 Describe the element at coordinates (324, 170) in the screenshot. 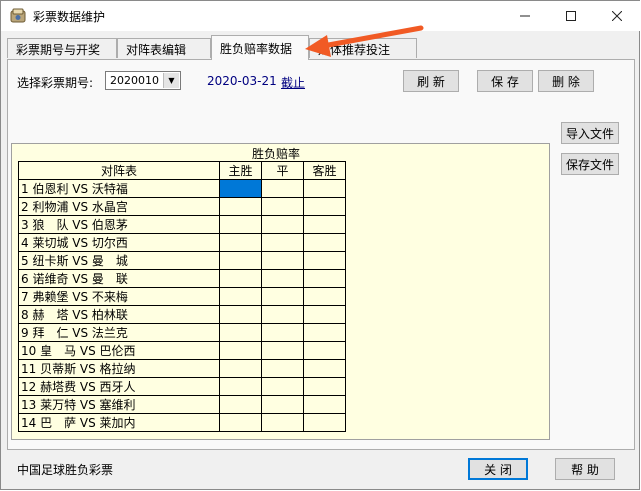

I see `column-header-away-win: 客胜` at that location.